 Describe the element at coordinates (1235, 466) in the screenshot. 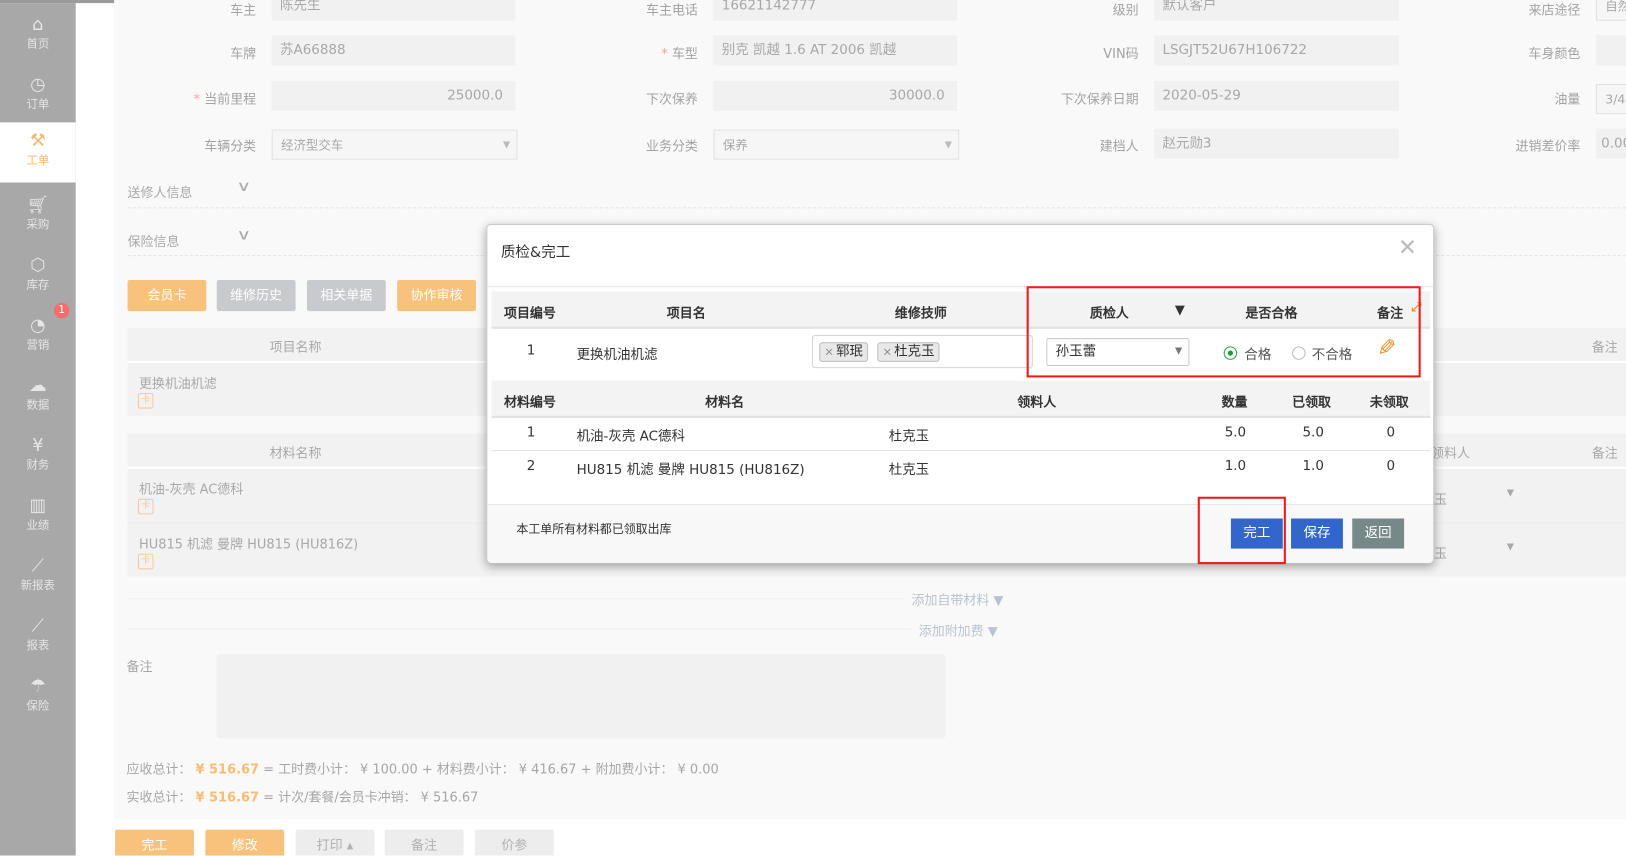

I see `material-qty: 1.0` at that location.